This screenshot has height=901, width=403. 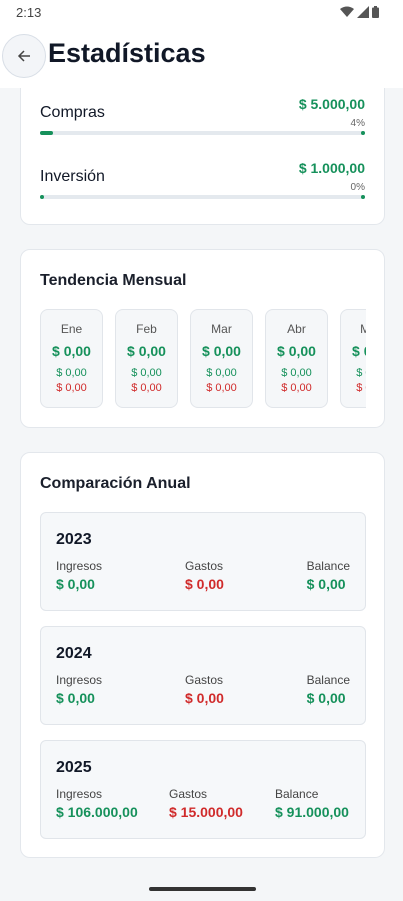 I want to click on month-item: Ene $ 0,00 $ 0,00 $ 0,00, so click(x=71, y=358).